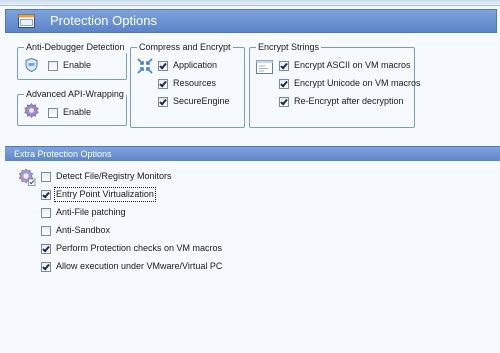 Image resolution: width=500 pixels, height=353 pixels. Describe the element at coordinates (63, 154) in the screenshot. I see `extra-protection-title: Extra Protection Options` at that location.